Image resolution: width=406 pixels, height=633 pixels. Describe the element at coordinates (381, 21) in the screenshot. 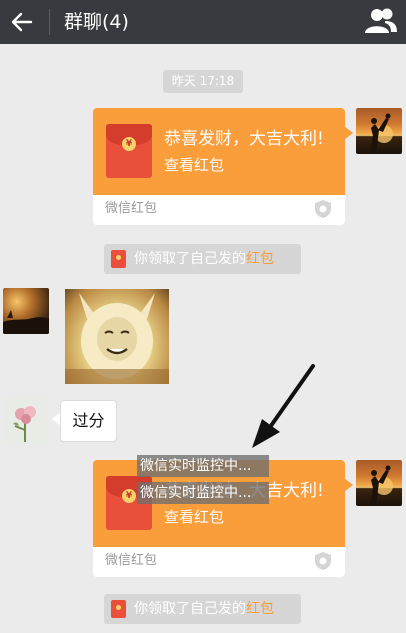

I see `two-people-icon` at that location.